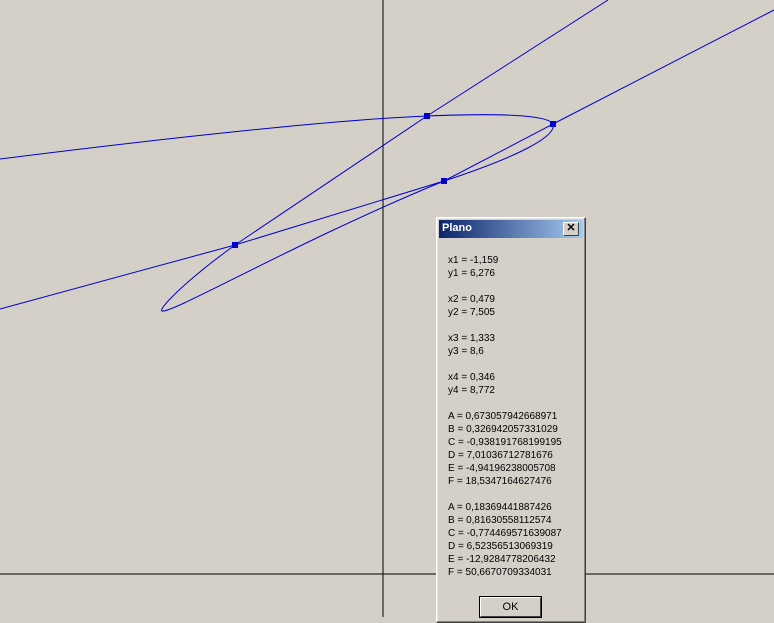 The height and width of the screenshot is (623, 774). Describe the element at coordinates (471, 312) in the screenshot. I see `result-line: y2 = 7,505` at that location.